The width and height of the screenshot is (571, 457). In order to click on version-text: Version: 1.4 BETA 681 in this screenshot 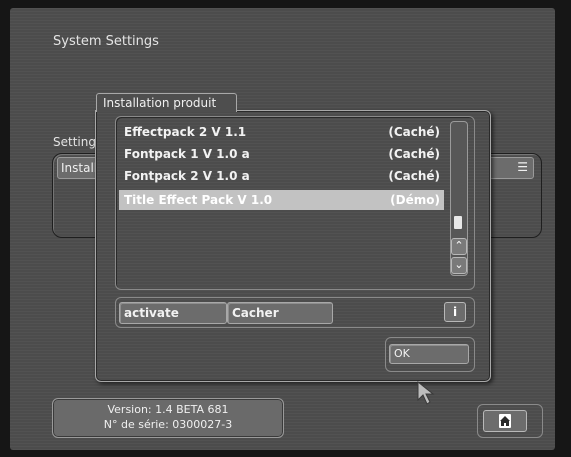, I will do `click(168, 409)`.